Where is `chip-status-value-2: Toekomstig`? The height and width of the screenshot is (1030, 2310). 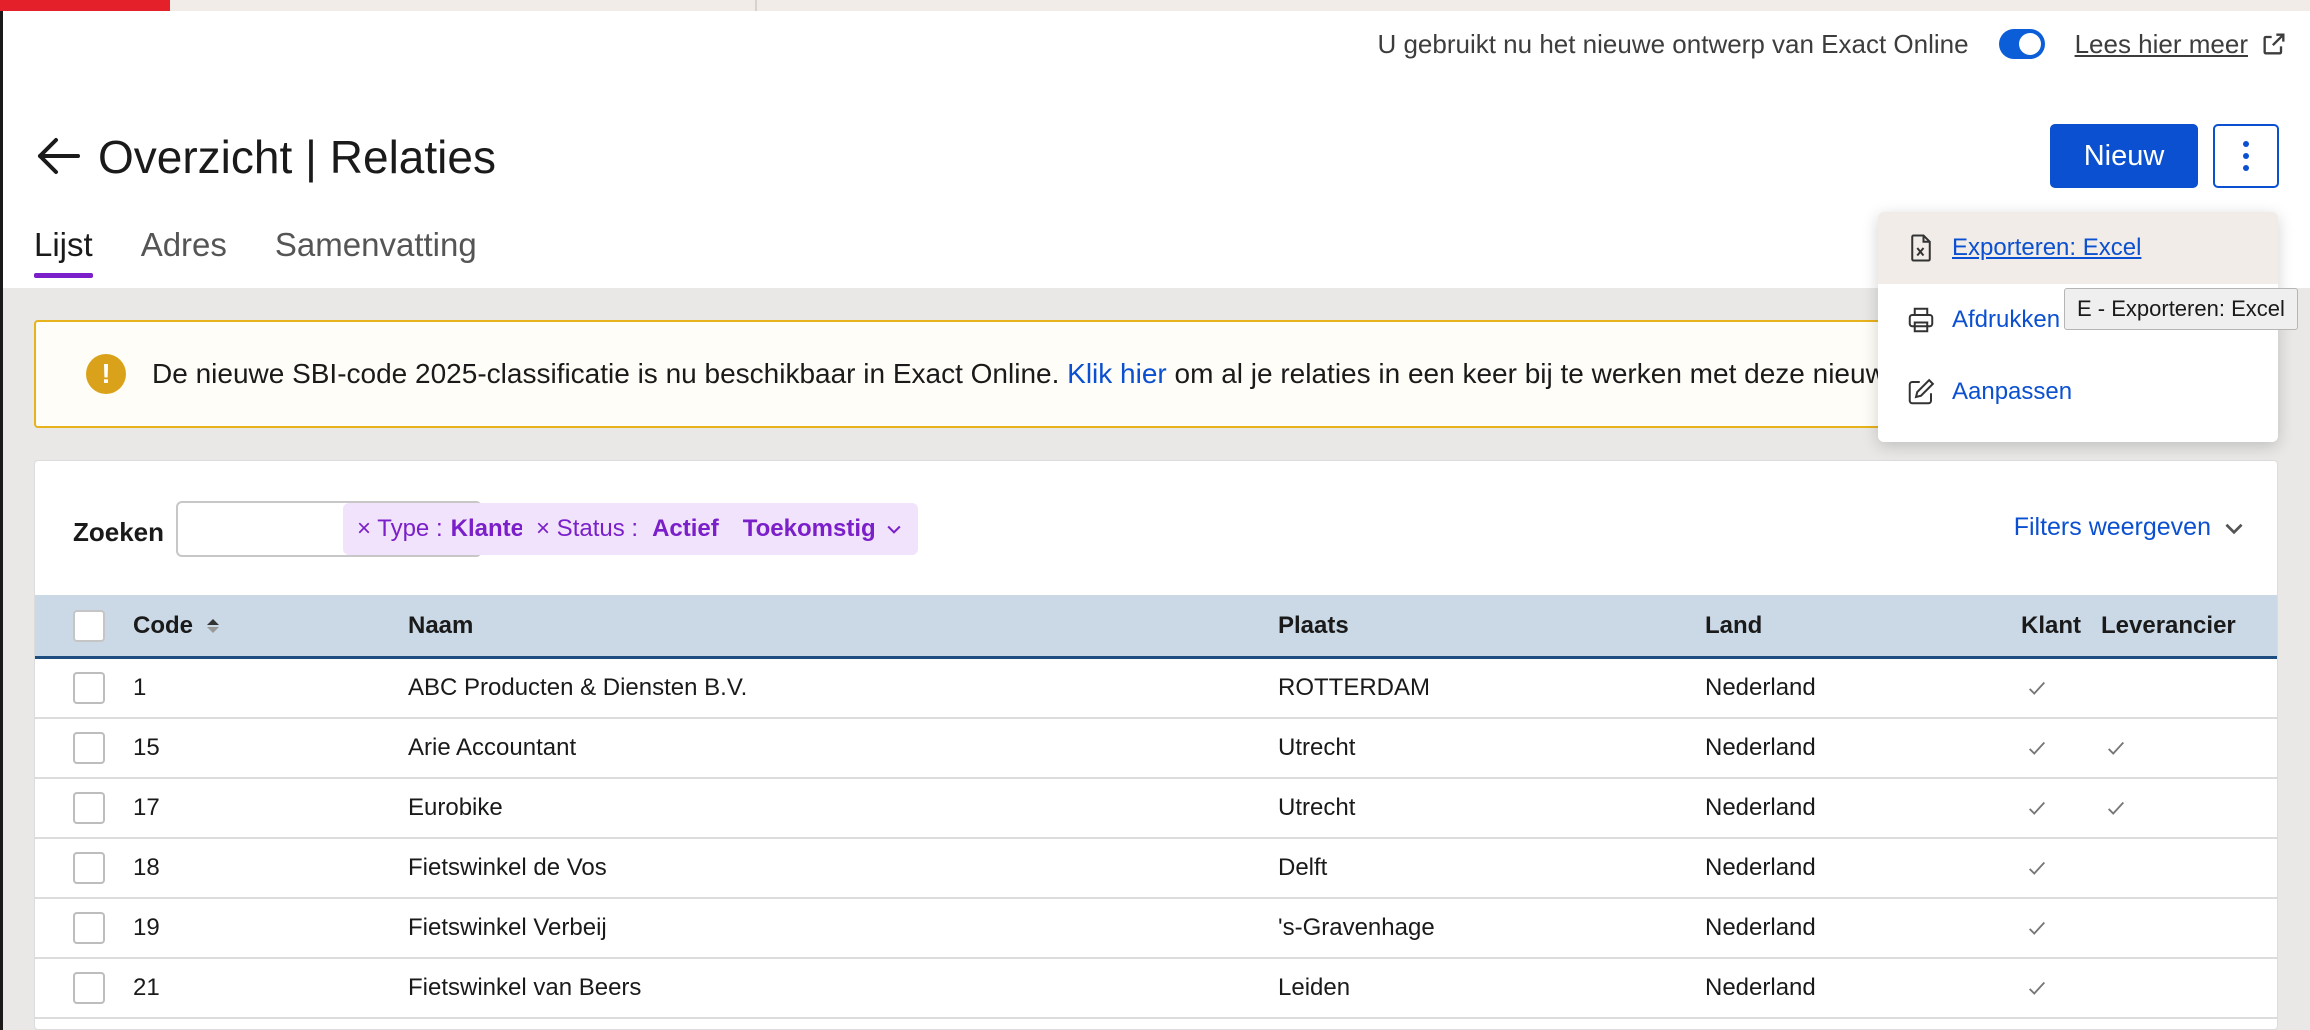 chip-status-value-2: Toekomstig is located at coordinates (809, 528).